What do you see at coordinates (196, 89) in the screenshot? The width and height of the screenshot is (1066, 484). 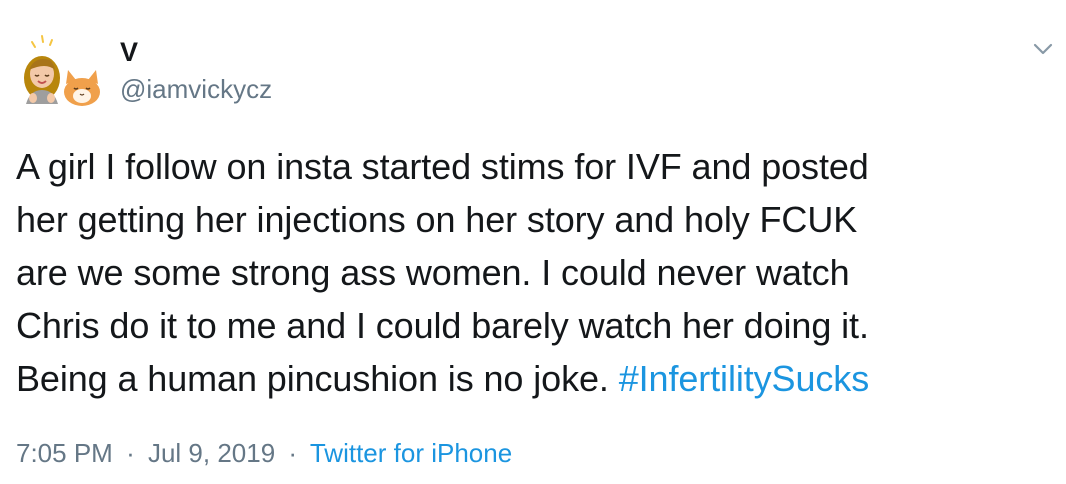 I see `user-handle: @iamvickycz` at bounding box center [196, 89].